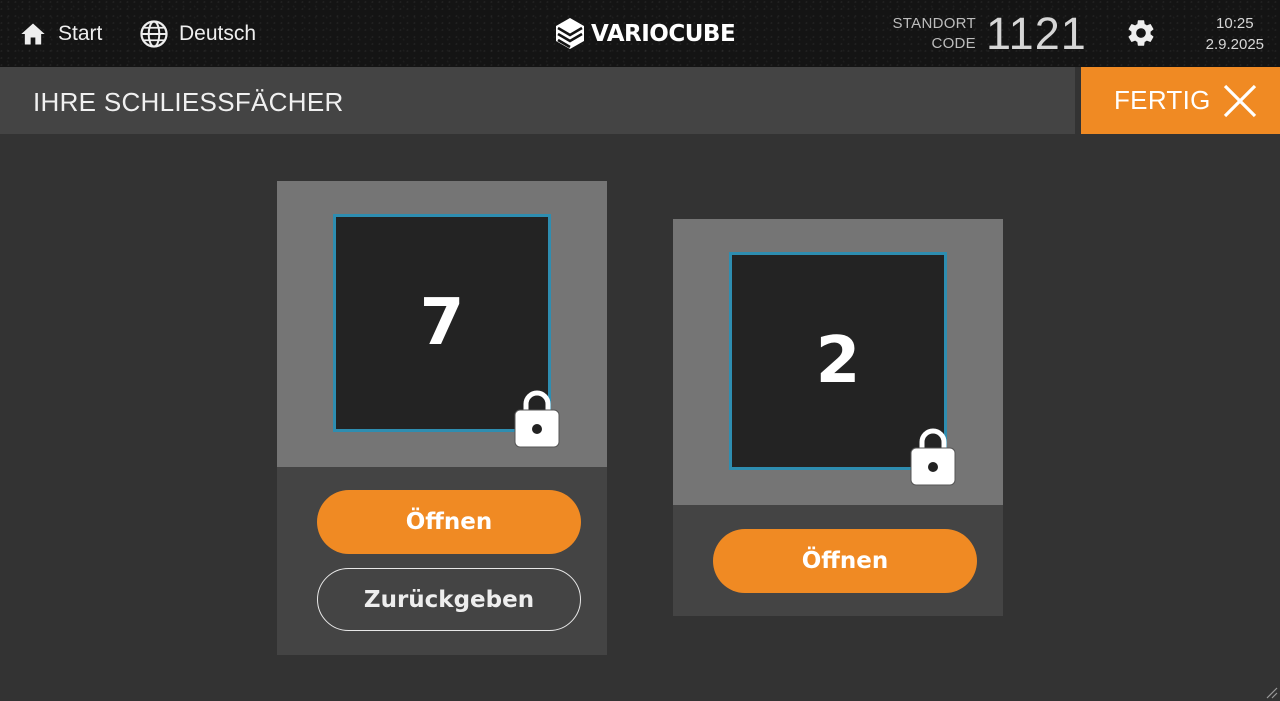  I want to click on location-label-line1: STANDORT, so click(934, 23).